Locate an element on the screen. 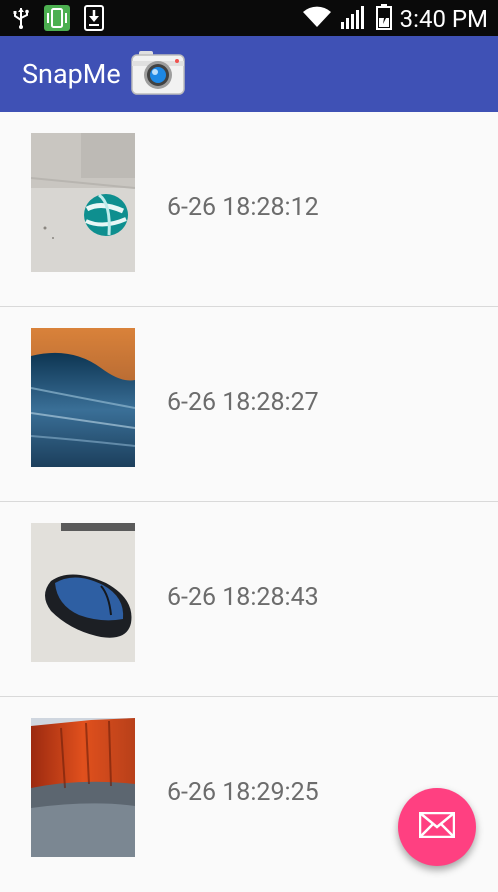 The image size is (498, 892). mail-icon is located at coordinates (437, 826).